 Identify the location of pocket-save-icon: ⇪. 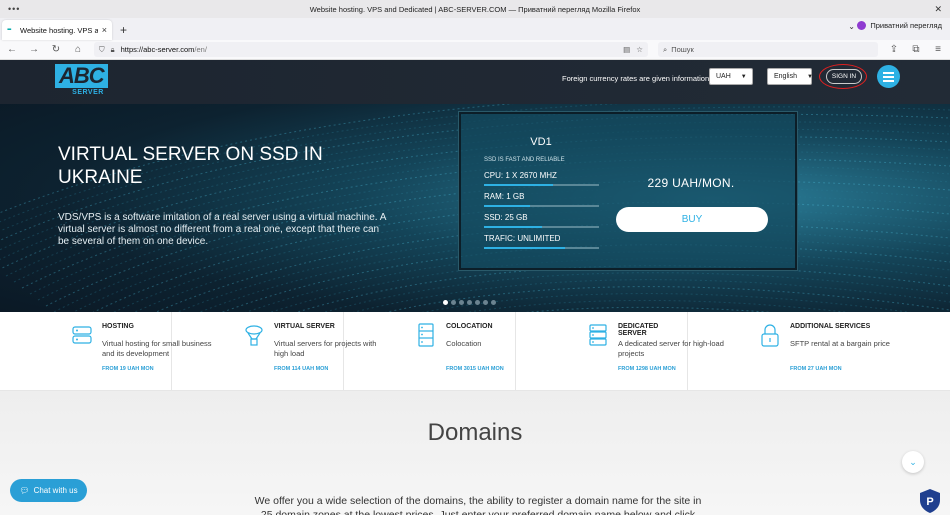
(894, 49).